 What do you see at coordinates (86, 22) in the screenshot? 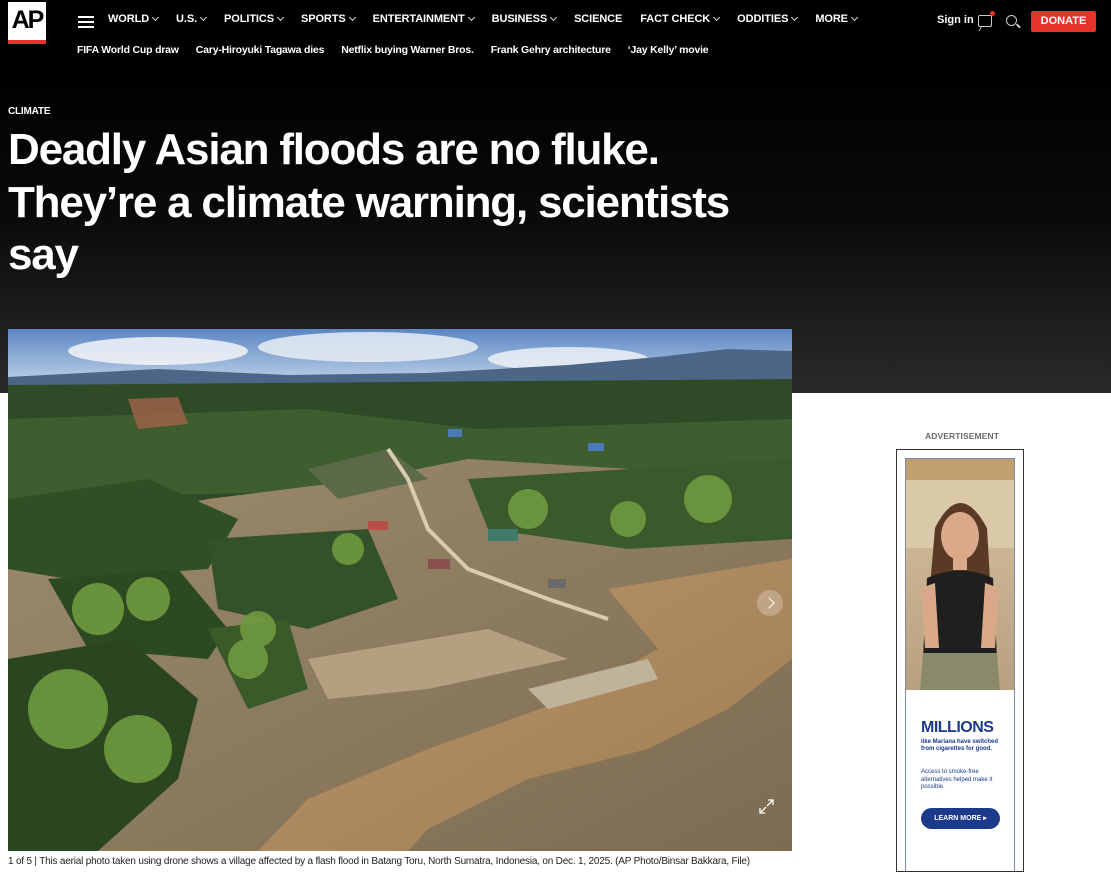
I see `menu-icon` at bounding box center [86, 22].